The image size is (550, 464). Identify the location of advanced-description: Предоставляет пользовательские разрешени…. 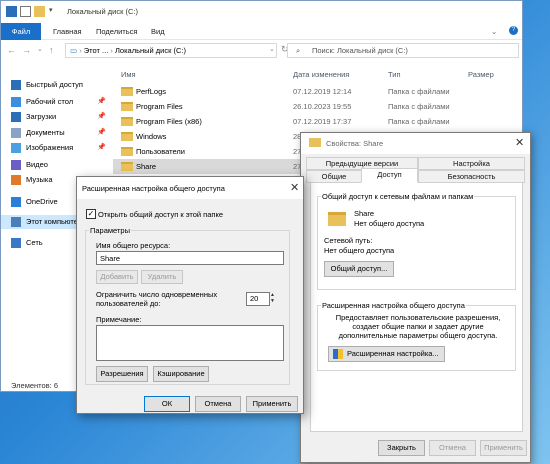
(418, 326).